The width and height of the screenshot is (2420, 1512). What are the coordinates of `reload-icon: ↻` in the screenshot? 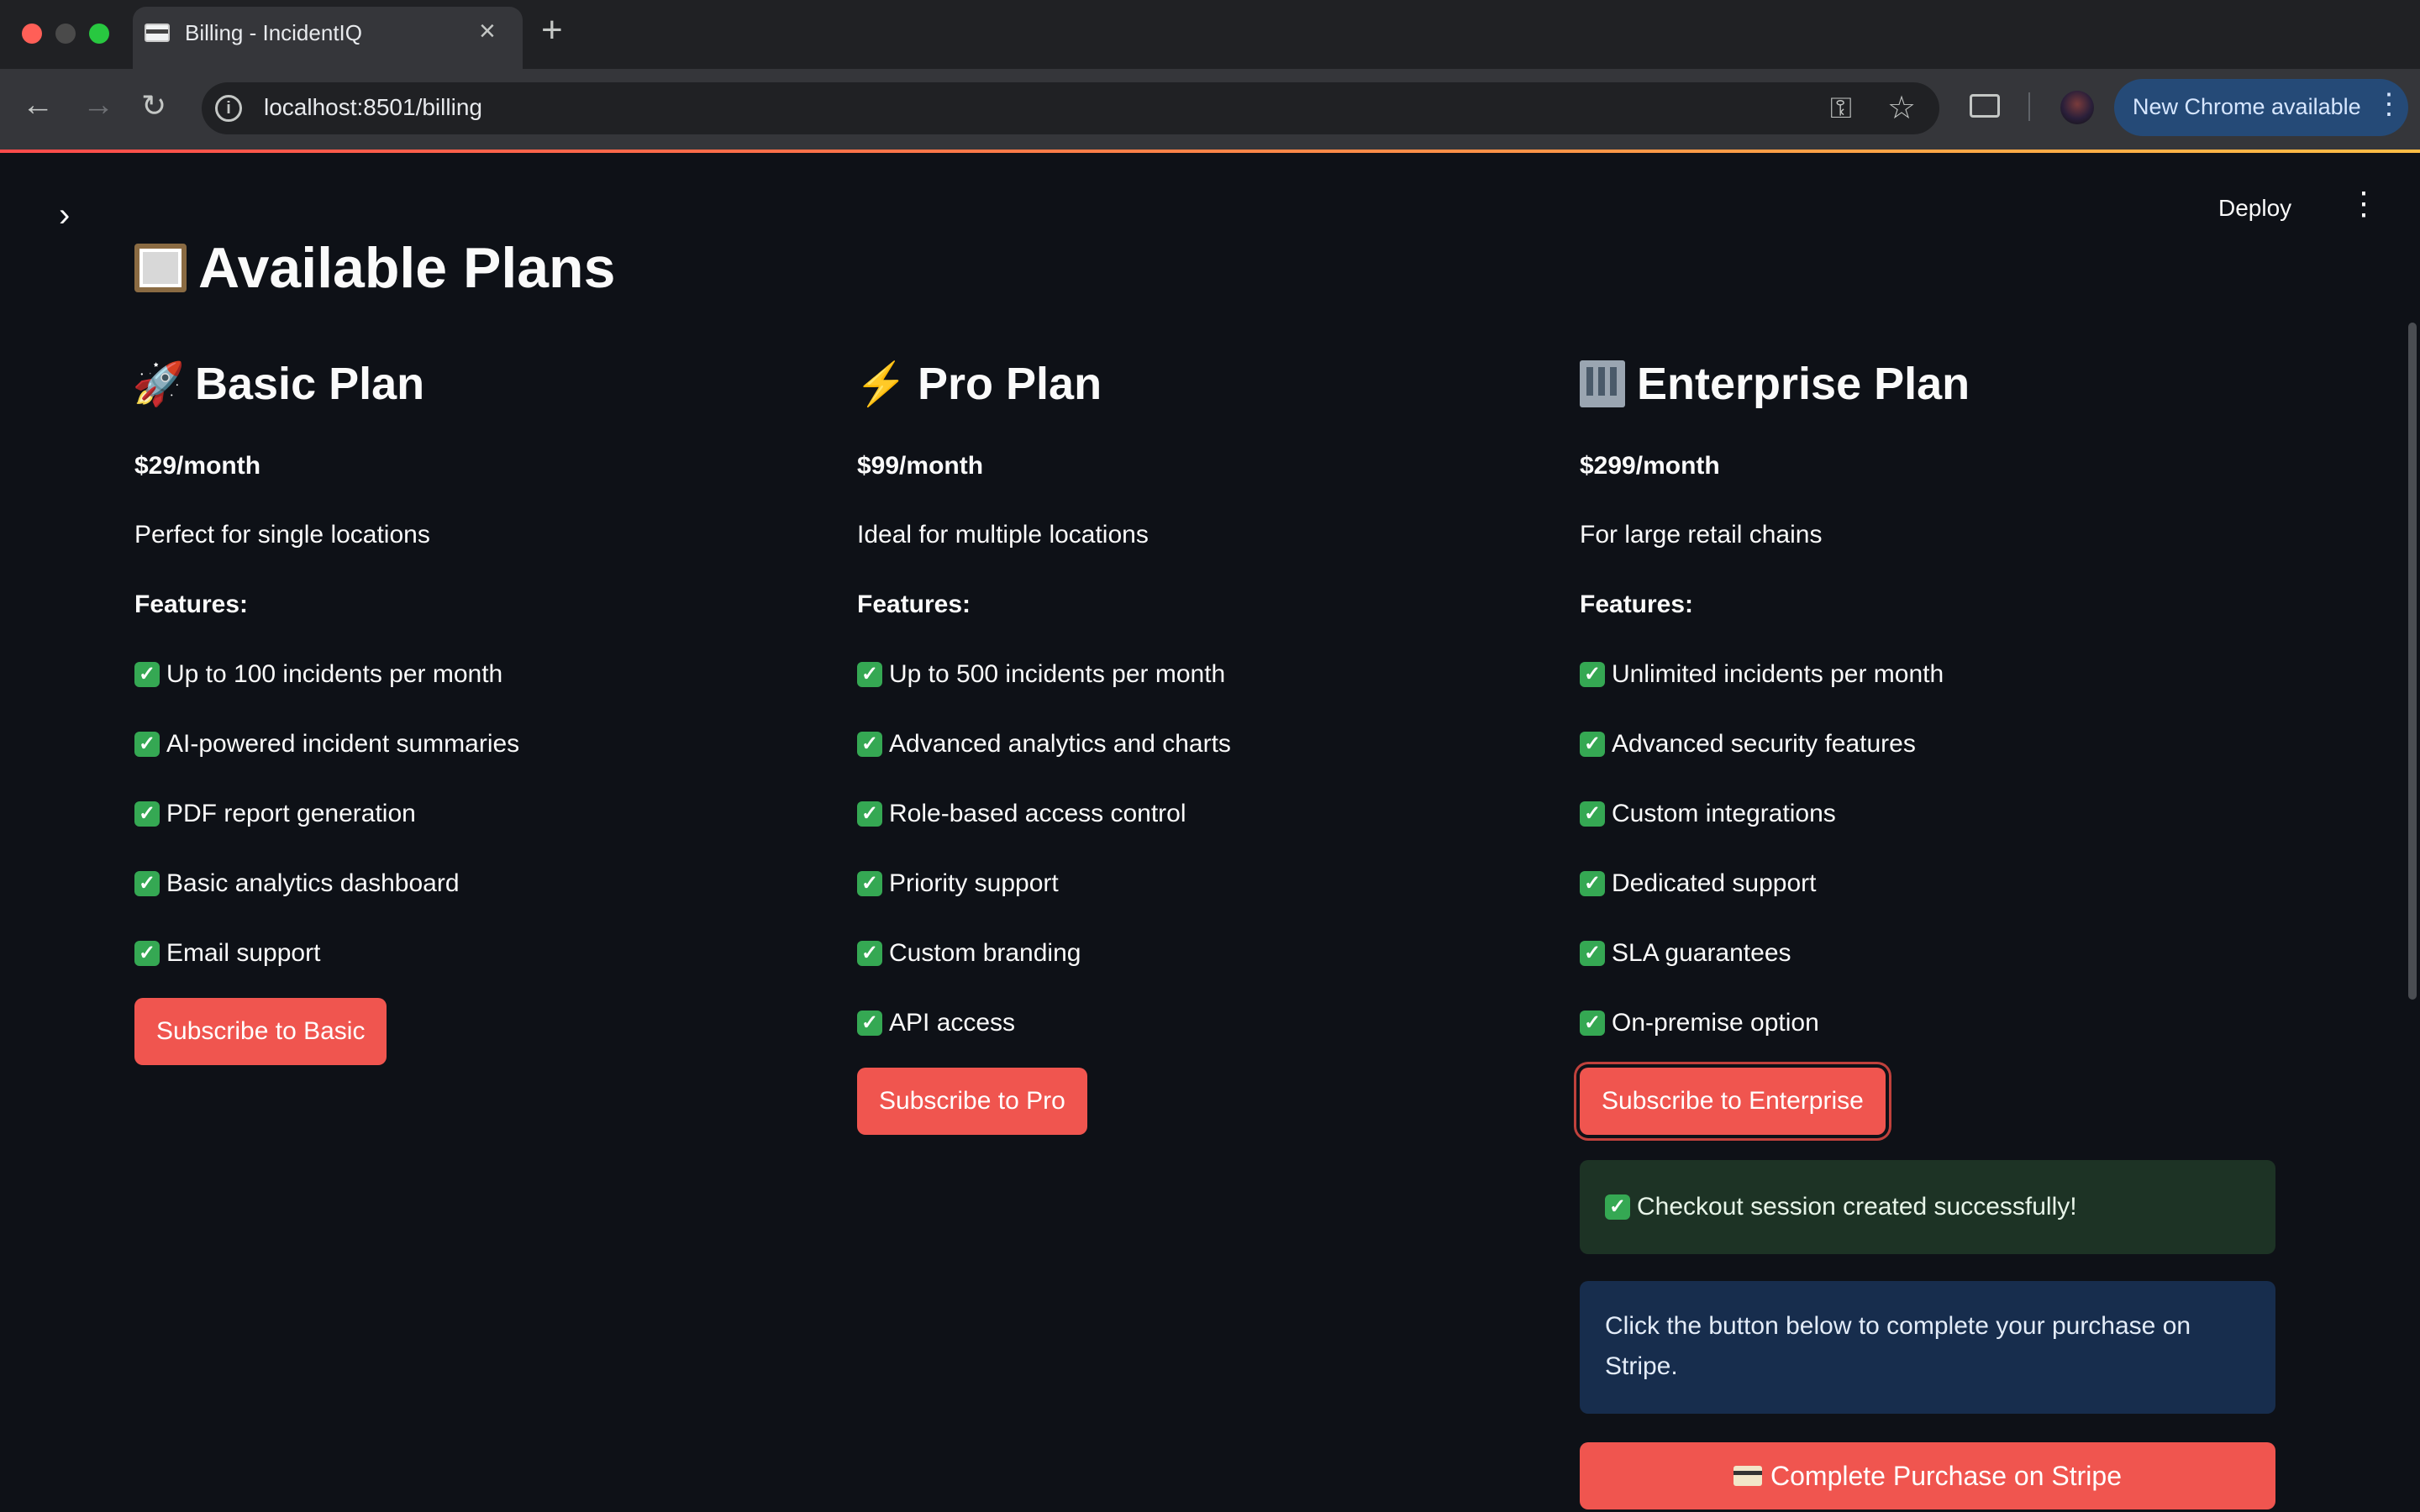 It's located at (153, 106).